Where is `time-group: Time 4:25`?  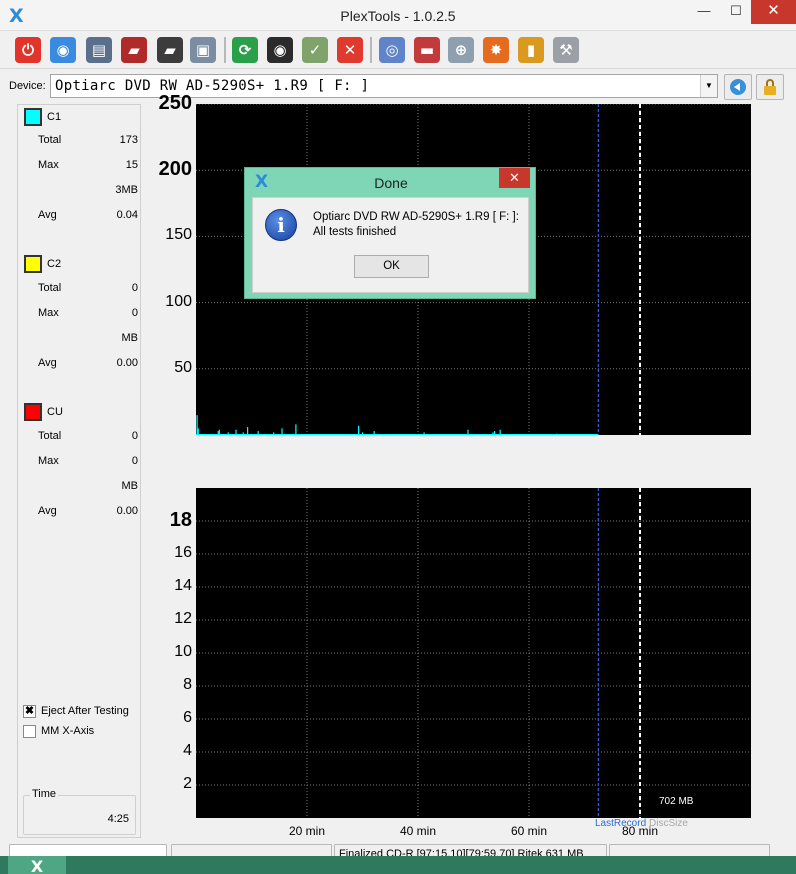
time-group: Time 4:25 is located at coordinates (79, 811).